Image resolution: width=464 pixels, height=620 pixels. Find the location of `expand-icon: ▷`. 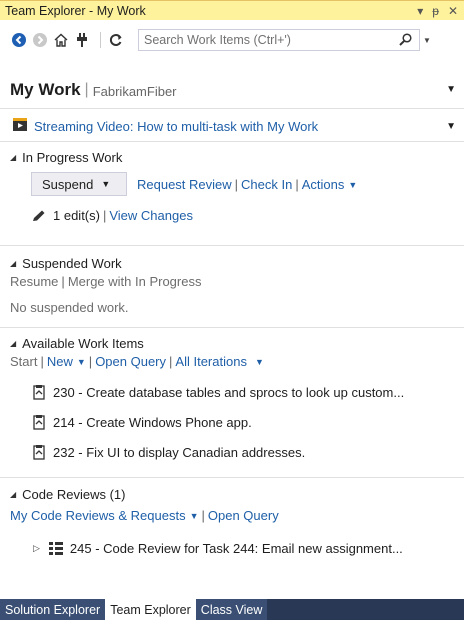

expand-icon: ▷ is located at coordinates (36, 548).